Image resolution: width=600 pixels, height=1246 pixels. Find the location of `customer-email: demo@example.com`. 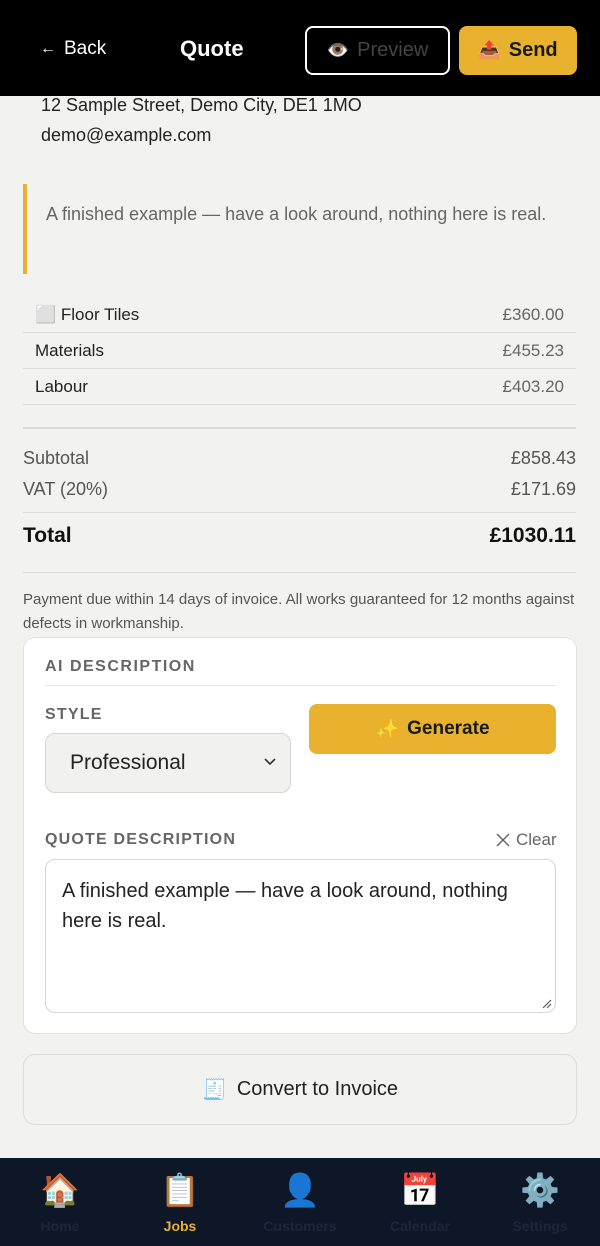

customer-email: demo@example.com is located at coordinates (126, 135).